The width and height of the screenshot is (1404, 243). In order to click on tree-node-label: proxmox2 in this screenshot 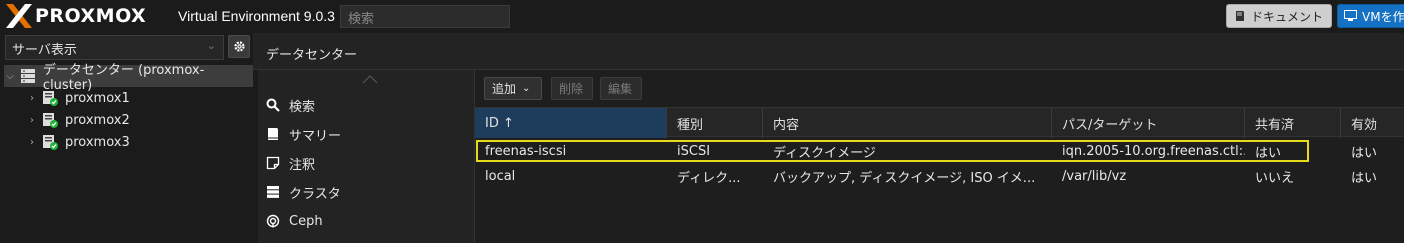, I will do `click(97, 120)`.